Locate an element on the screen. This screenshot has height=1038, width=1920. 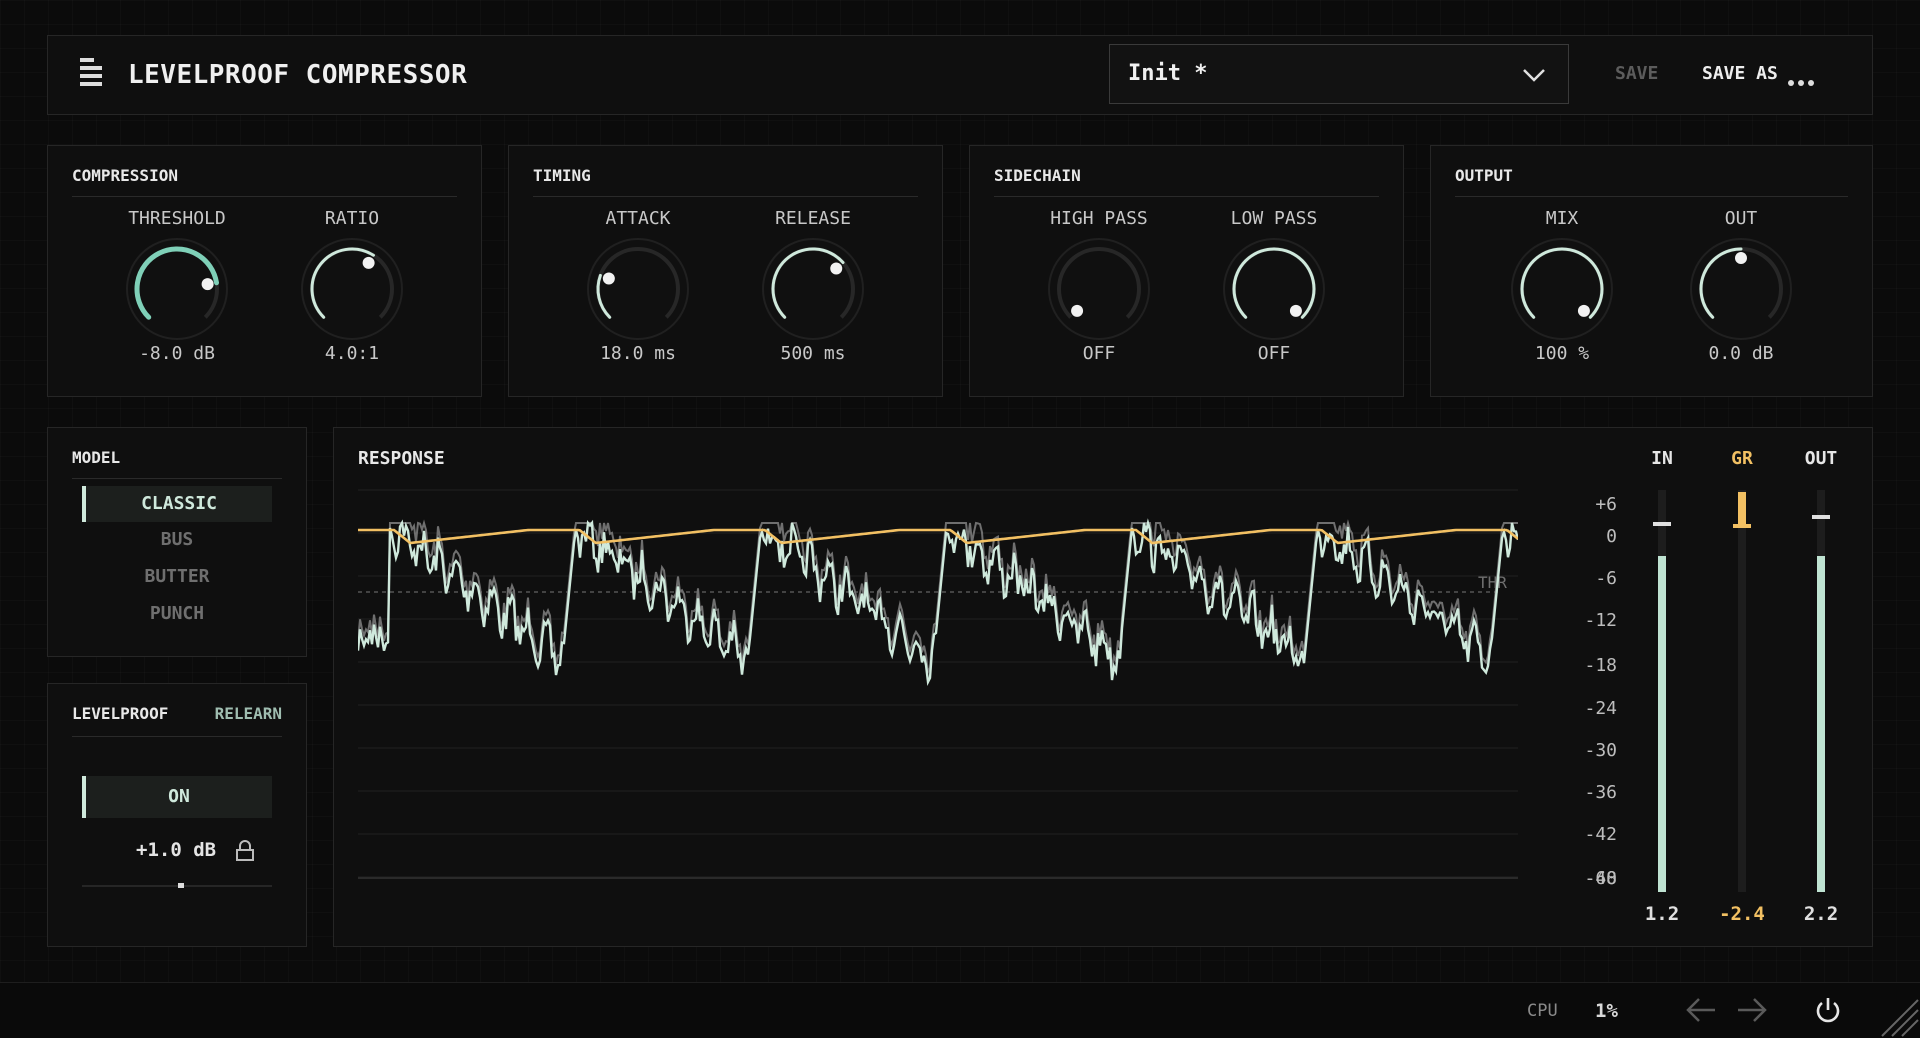
gr-meter is located at coordinates (1742, 691).